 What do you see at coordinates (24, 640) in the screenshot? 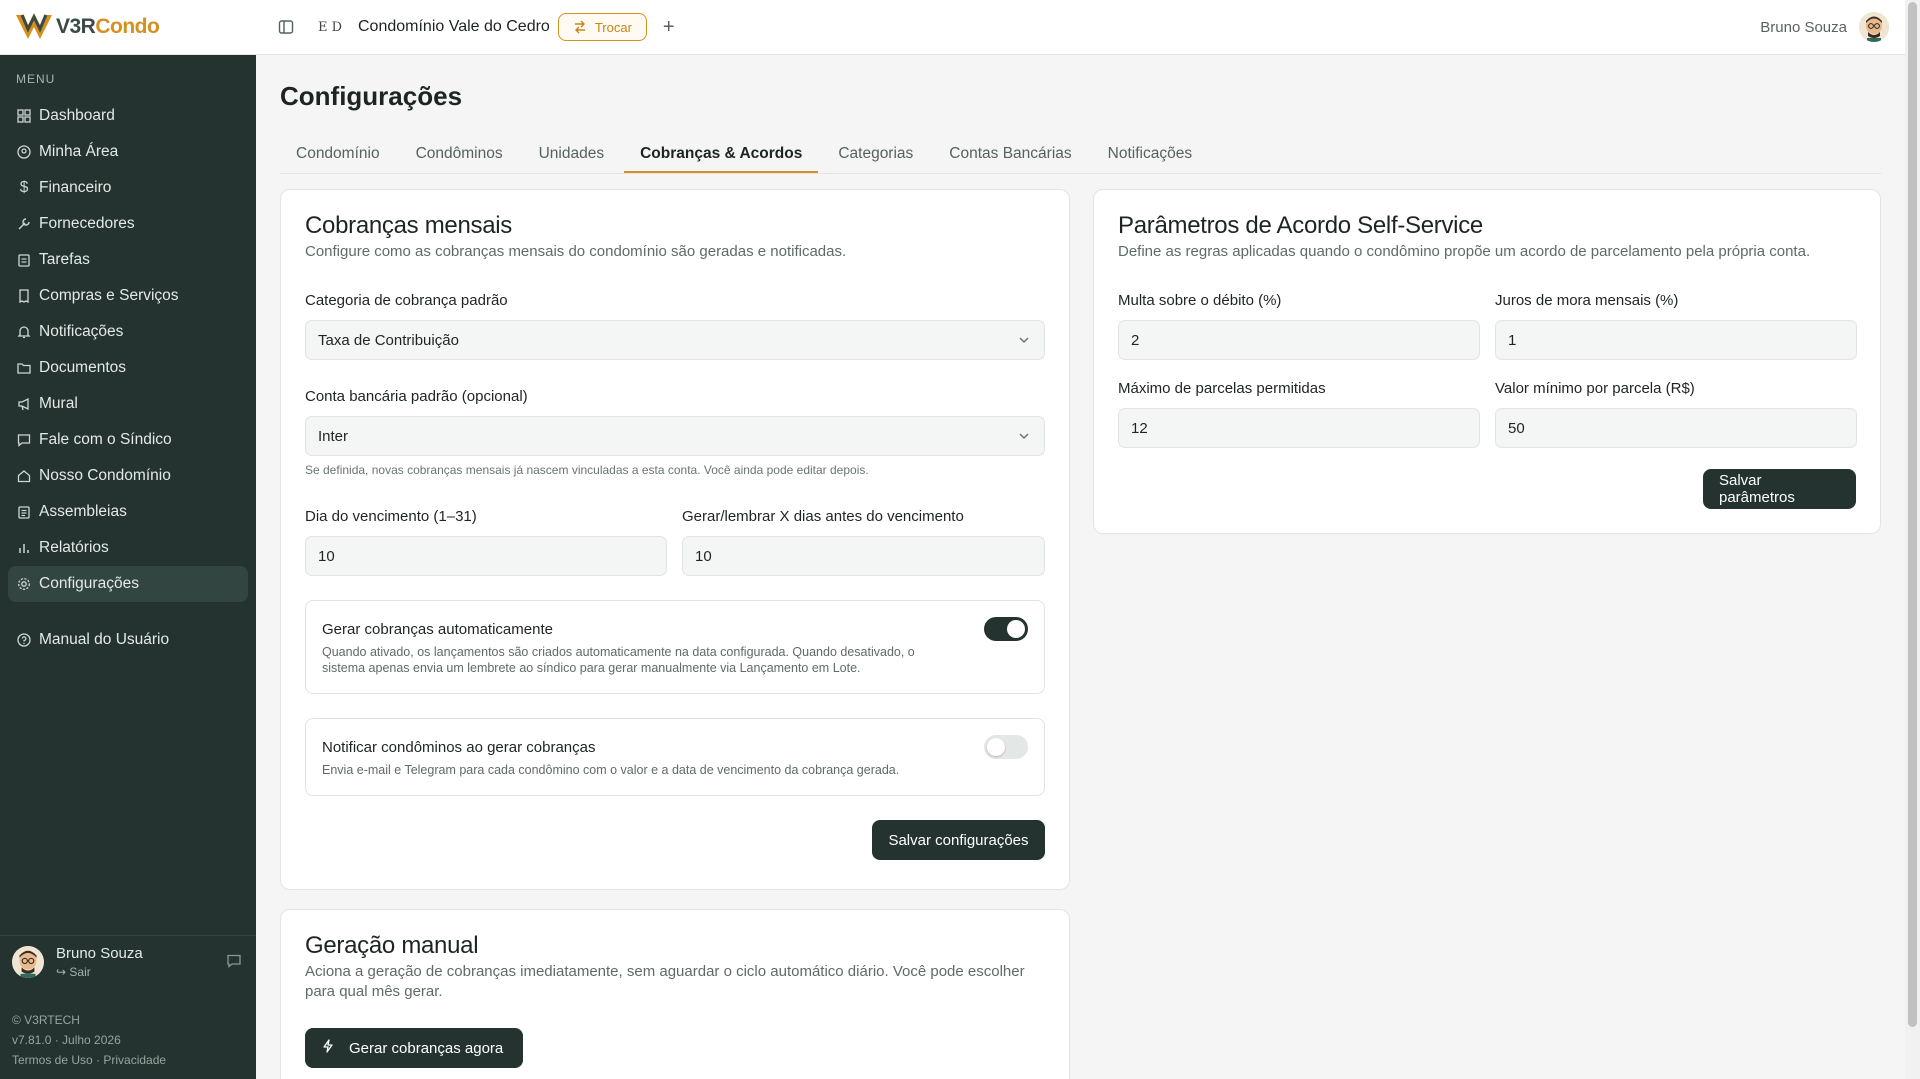
I see `help-circle-icon` at bounding box center [24, 640].